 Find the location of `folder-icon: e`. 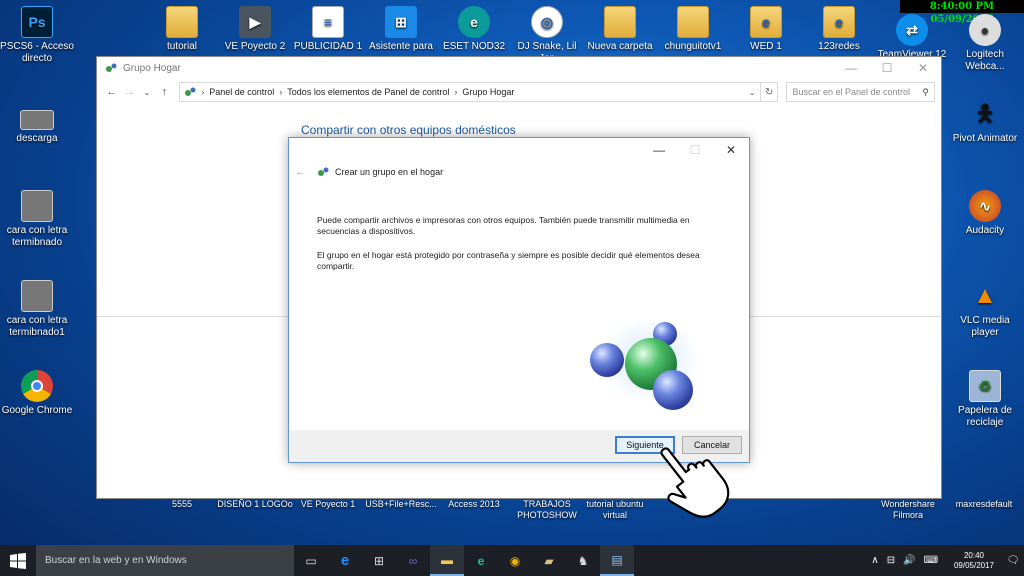

folder-icon: e is located at coordinates (766, 22).